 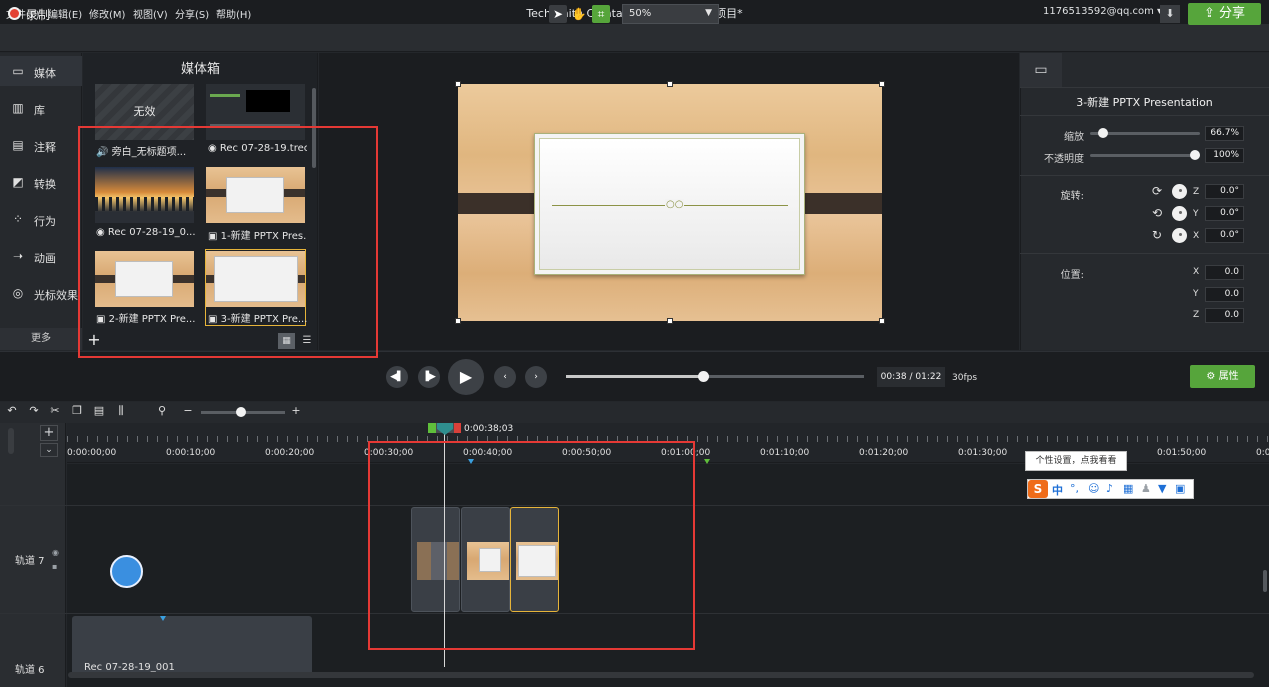 What do you see at coordinates (601, 14) in the screenshot?
I see `crop-tool-icon: ⌗` at bounding box center [601, 14].